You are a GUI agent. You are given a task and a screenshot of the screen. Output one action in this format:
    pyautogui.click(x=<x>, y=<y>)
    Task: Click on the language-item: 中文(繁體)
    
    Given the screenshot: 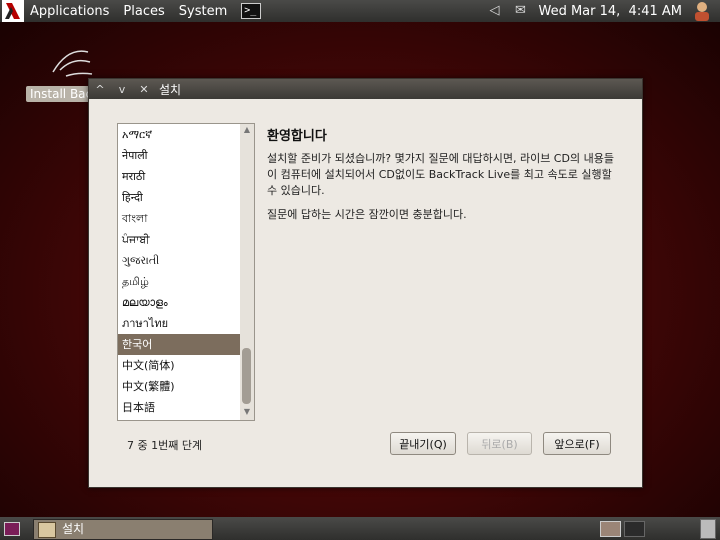 What is the action you would take?
    pyautogui.click(x=179, y=386)
    